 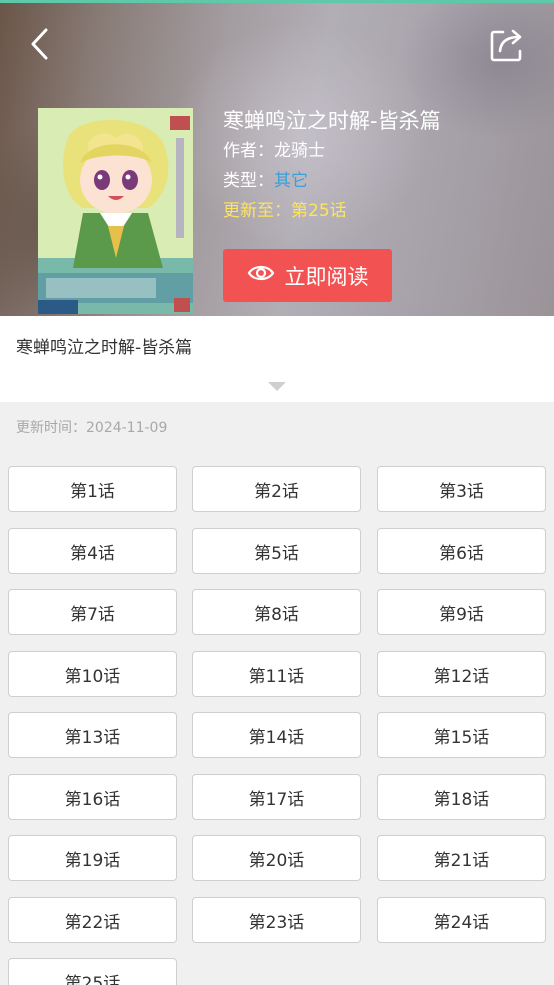 I want to click on description-text: 寒蝉鸣泣之时解-皆杀篇, so click(x=104, y=348).